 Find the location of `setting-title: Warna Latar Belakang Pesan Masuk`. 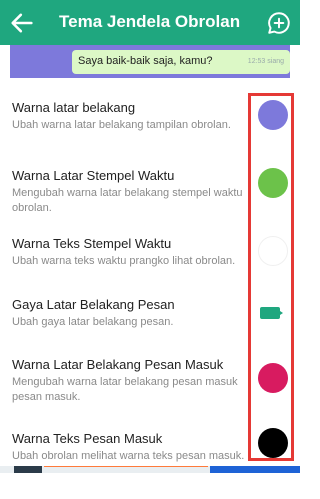

setting-title: Warna Latar Belakang Pesan Masuk is located at coordinates (118, 364).